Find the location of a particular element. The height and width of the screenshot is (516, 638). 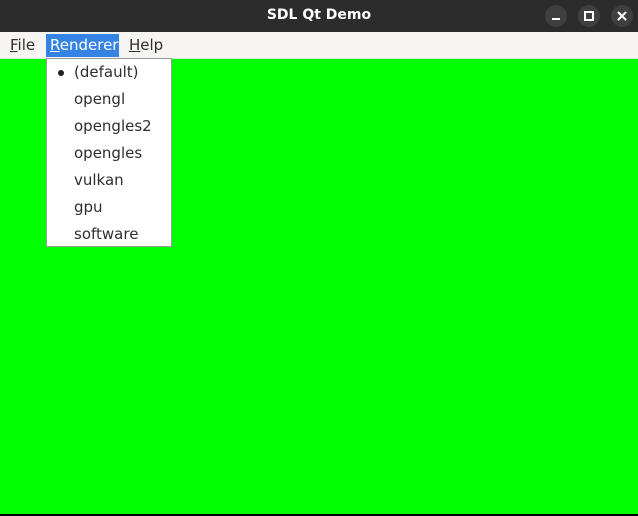

close-button is located at coordinates (622, 16).